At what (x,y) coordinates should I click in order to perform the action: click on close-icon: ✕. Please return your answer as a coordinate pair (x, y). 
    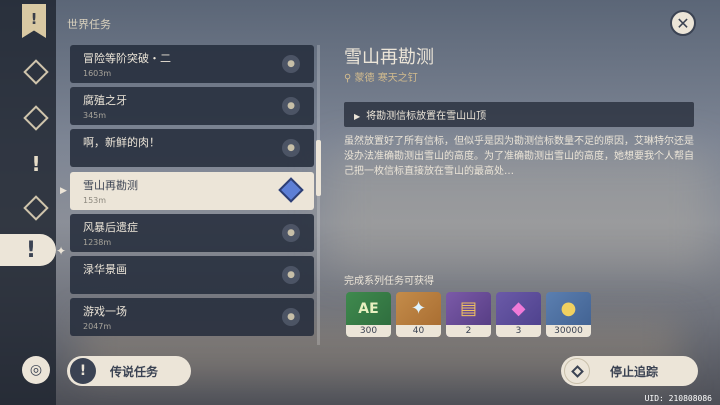
    Looking at the image, I should click on (683, 23).